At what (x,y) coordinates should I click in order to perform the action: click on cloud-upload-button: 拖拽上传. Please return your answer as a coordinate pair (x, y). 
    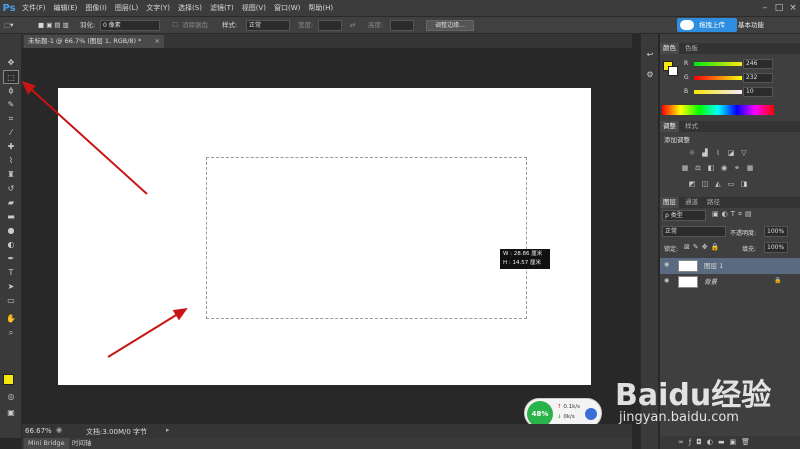
    Looking at the image, I should click on (707, 25).